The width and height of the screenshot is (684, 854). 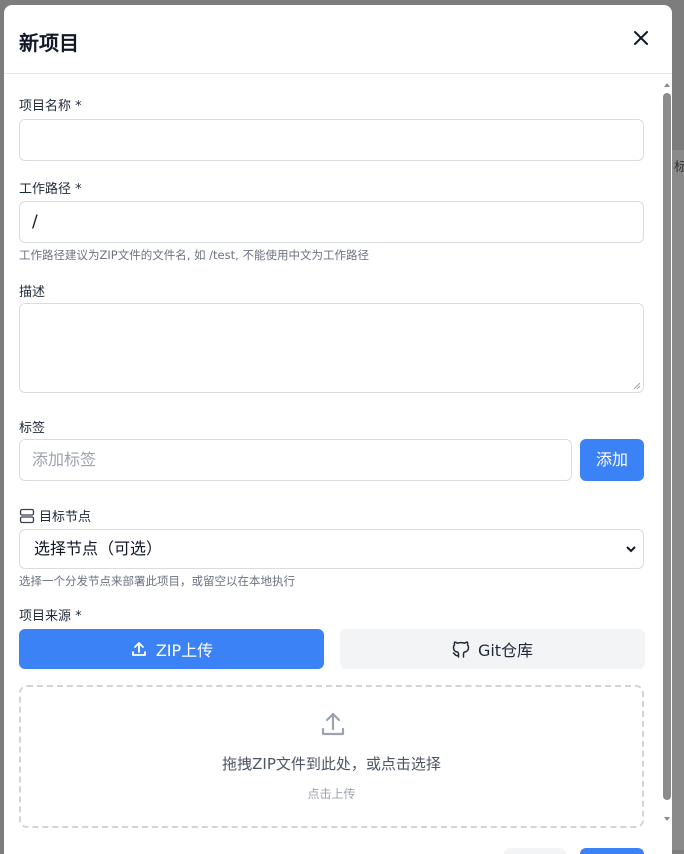 What do you see at coordinates (612, 851) in the screenshot?
I see `create-button` at bounding box center [612, 851].